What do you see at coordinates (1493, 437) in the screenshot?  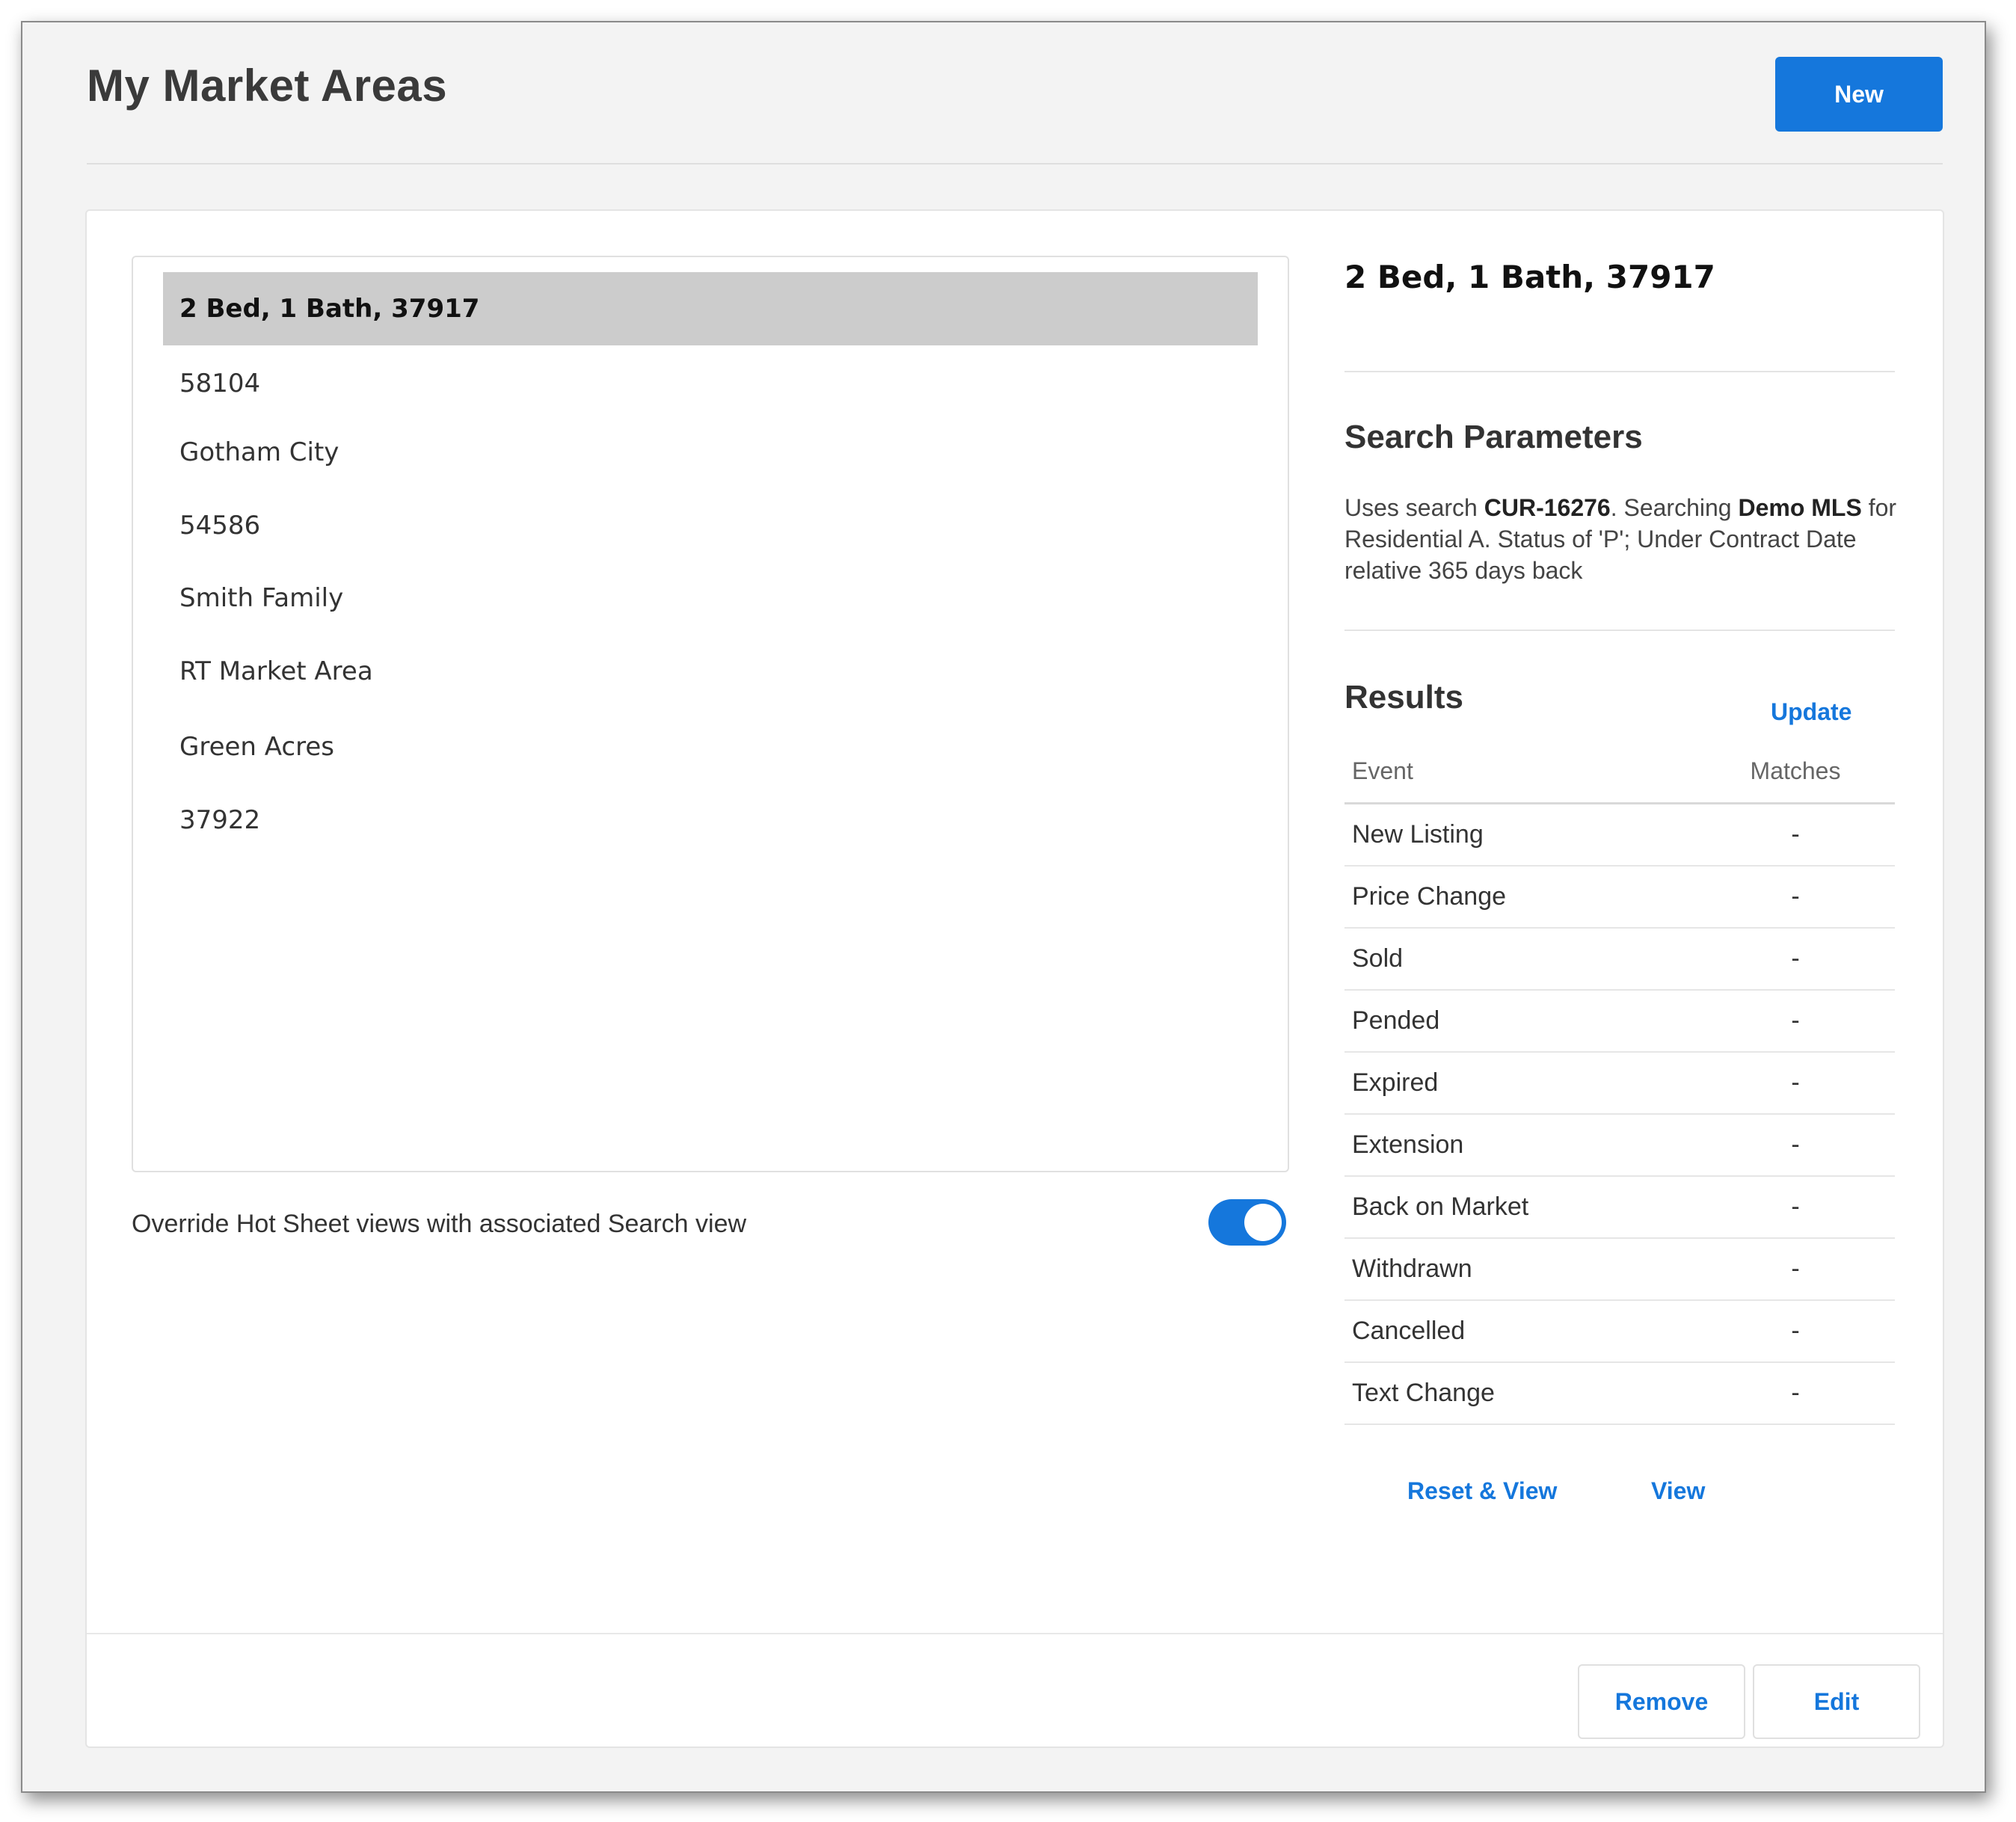 I see `search-parameters-heading: Search Parameters` at bounding box center [1493, 437].